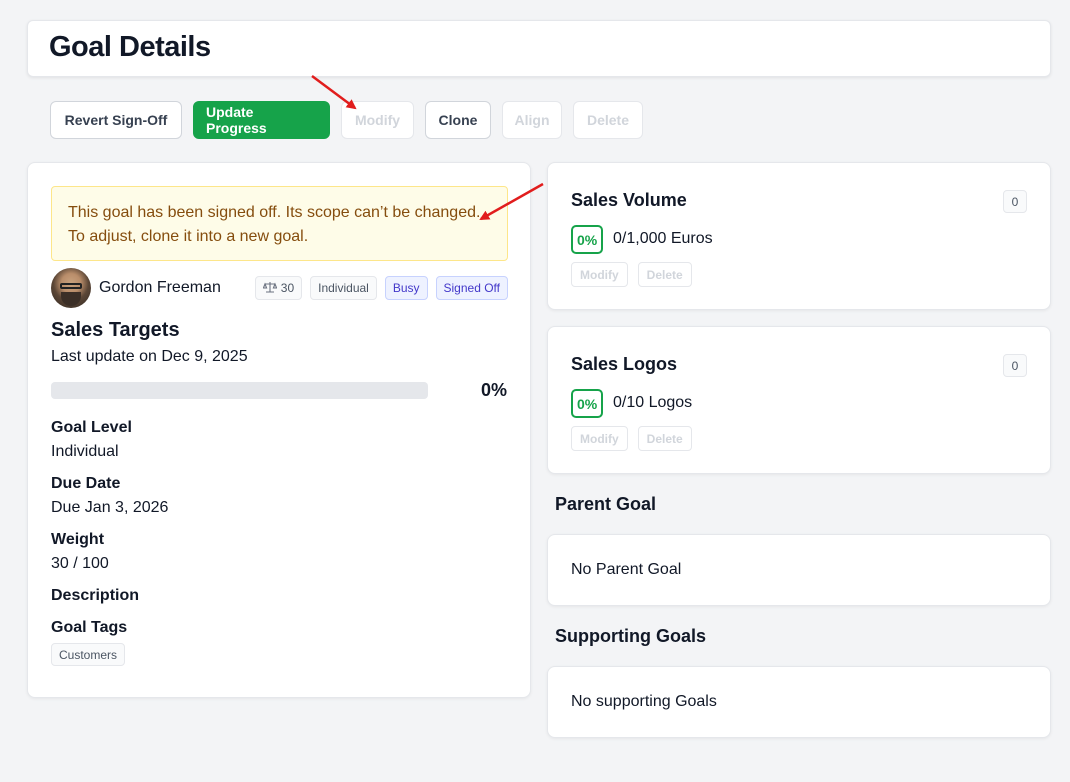  What do you see at coordinates (471, 288) in the screenshot?
I see `signoff-badge: Signed Off` at bounding box center [471, 288].